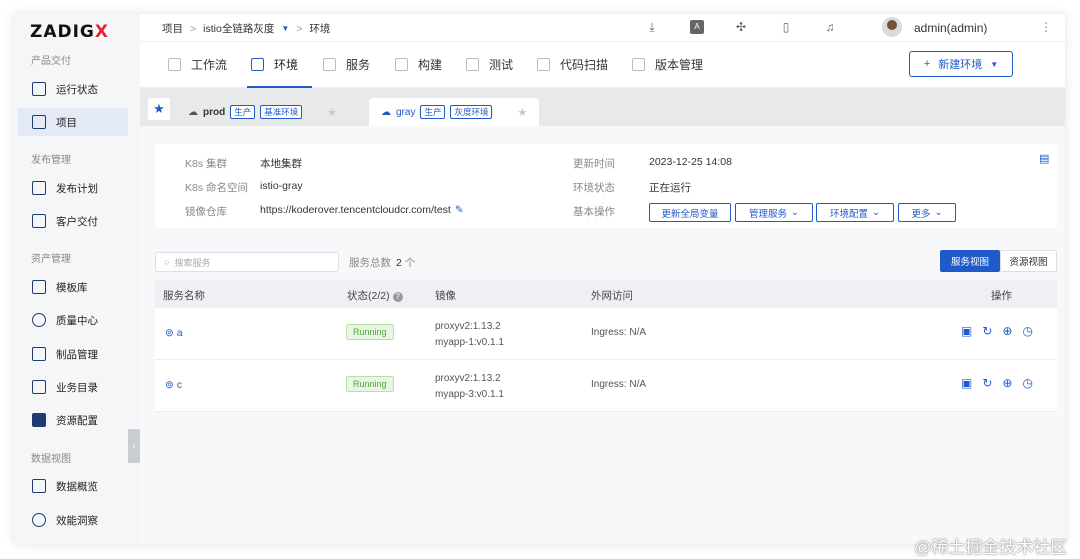 The image size is (1080, 559). Describe the element at coordinates (73, 486) in the screenshot. I see `sidebar-item-data-overview: 数据概览` at that location.